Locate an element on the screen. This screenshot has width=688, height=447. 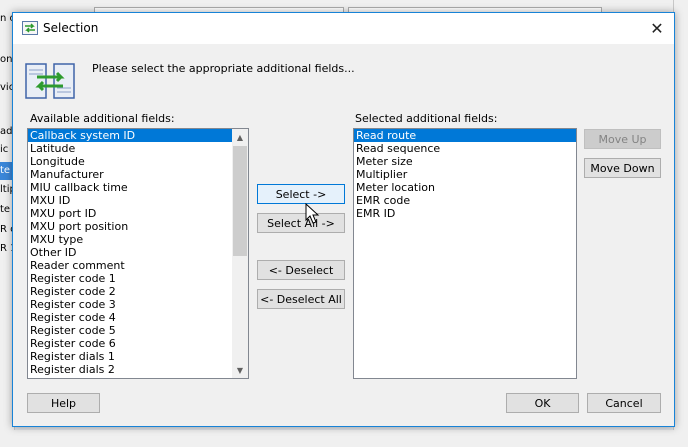
scrollbar-thumb is located at coordinates (240, 201).